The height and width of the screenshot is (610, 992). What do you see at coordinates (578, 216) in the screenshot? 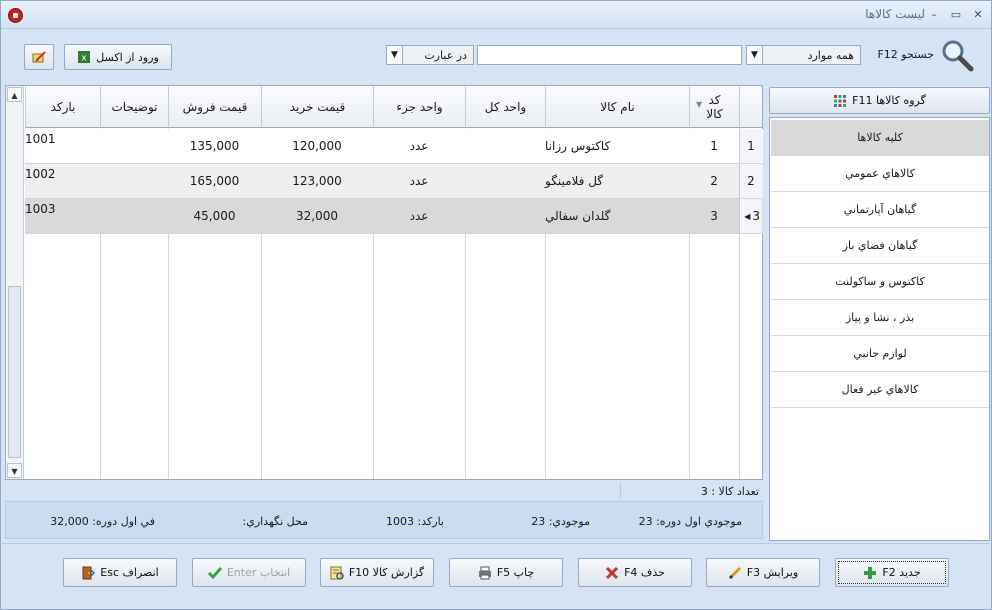
I see `cell-name: گلدان سفالي` at bounding box center [578, 216].